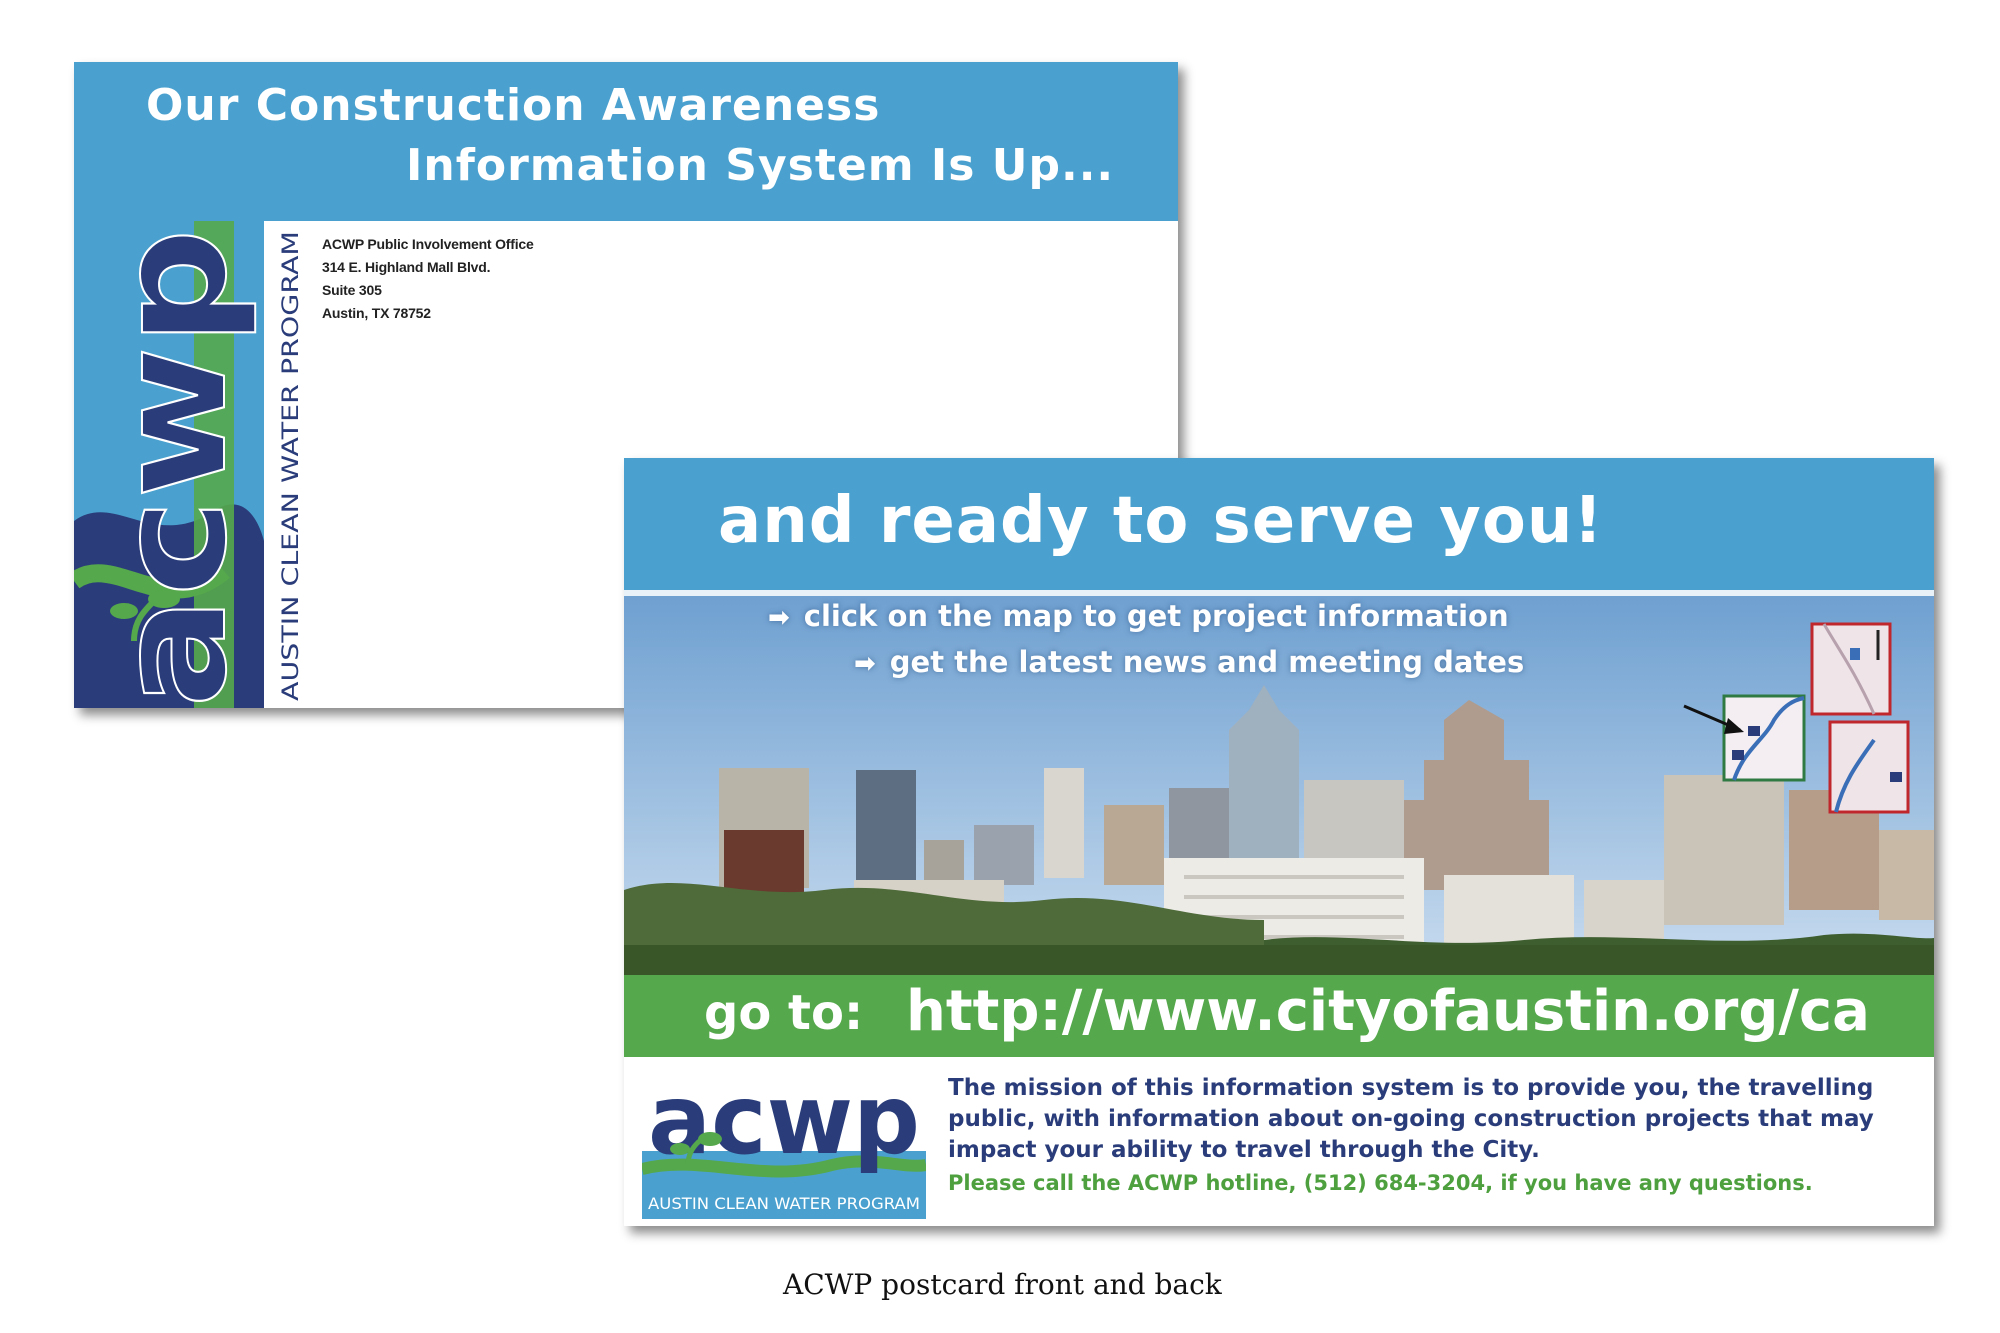  Describe the element at coordinates (291, 466) in the screenshot. I see `front-logo-tagline: AUSTIN CLEAN WATER PROGRAM` at that location.